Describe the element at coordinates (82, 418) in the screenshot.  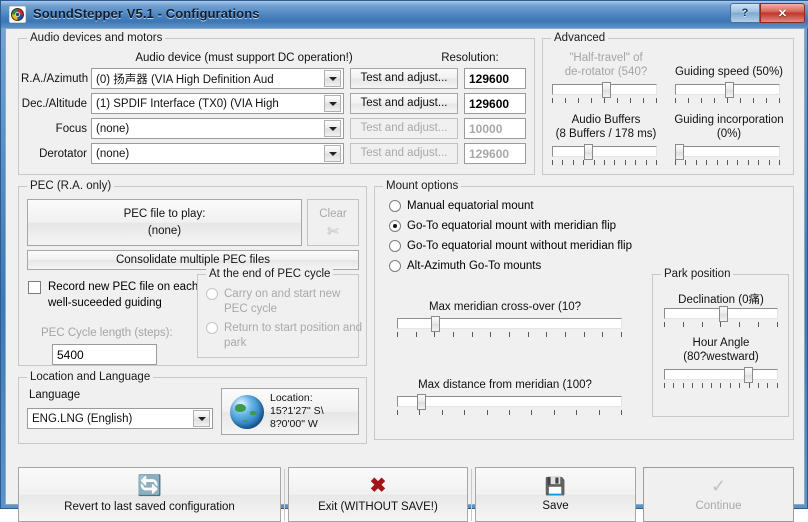
I see `language-combo-value: ENG.LNG (English)` at that location.